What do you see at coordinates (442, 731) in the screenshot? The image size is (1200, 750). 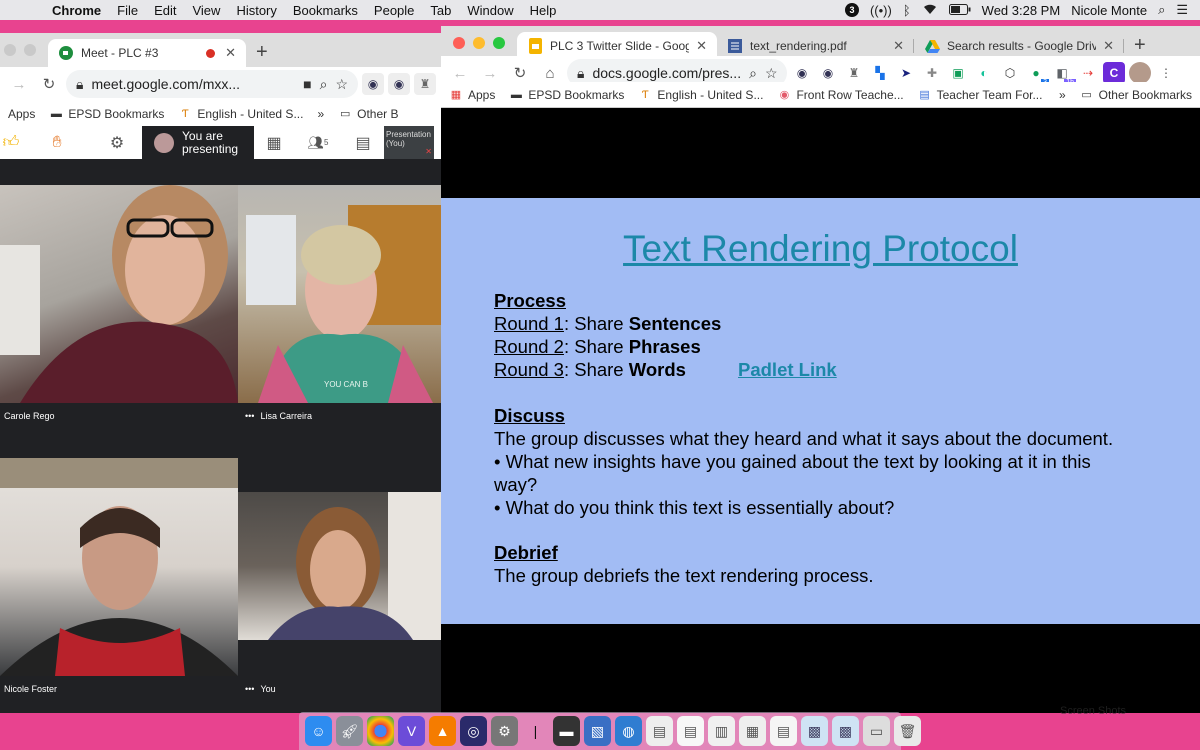 I see `vlc-icon: ▲` at bounding box center [442, 731].